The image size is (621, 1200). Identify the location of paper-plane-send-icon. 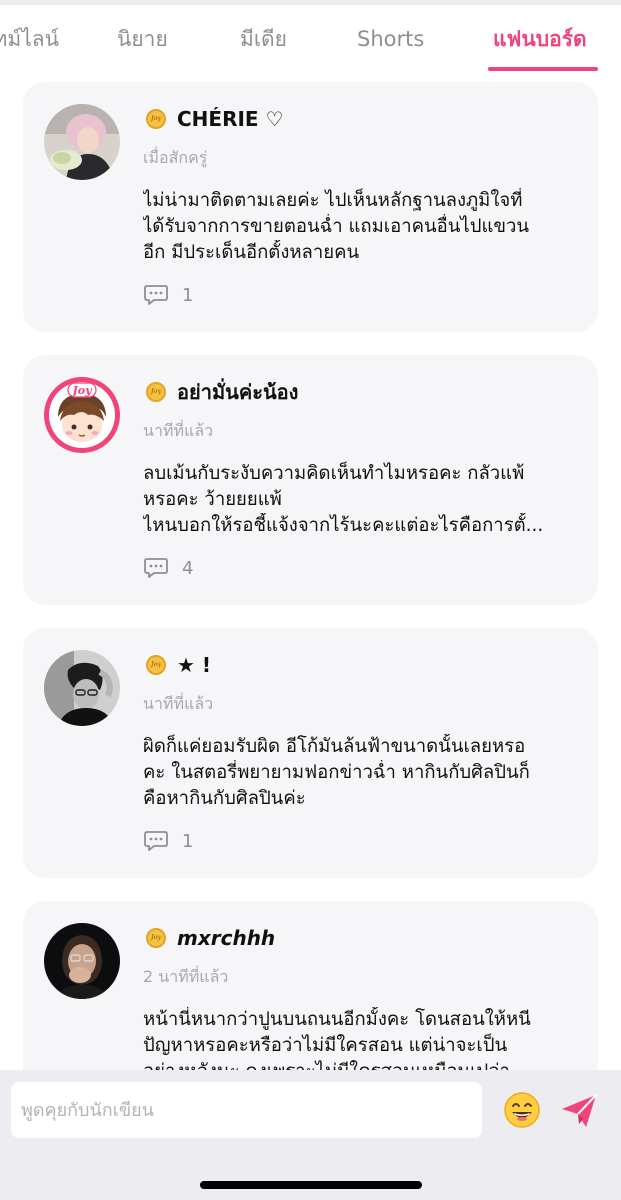
(579, 1110).